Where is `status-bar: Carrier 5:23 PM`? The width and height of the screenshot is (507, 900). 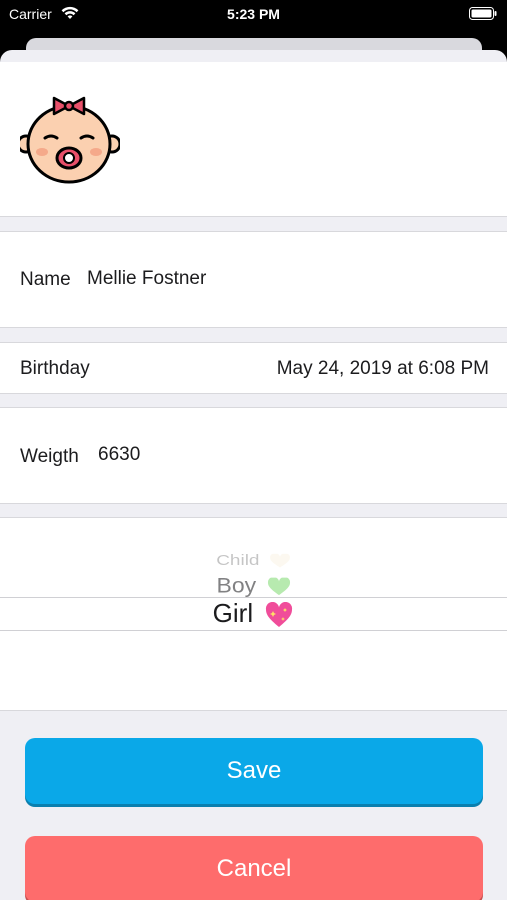
status-bar: Carrier 5:23 PM is located at coordinates (253, 15).